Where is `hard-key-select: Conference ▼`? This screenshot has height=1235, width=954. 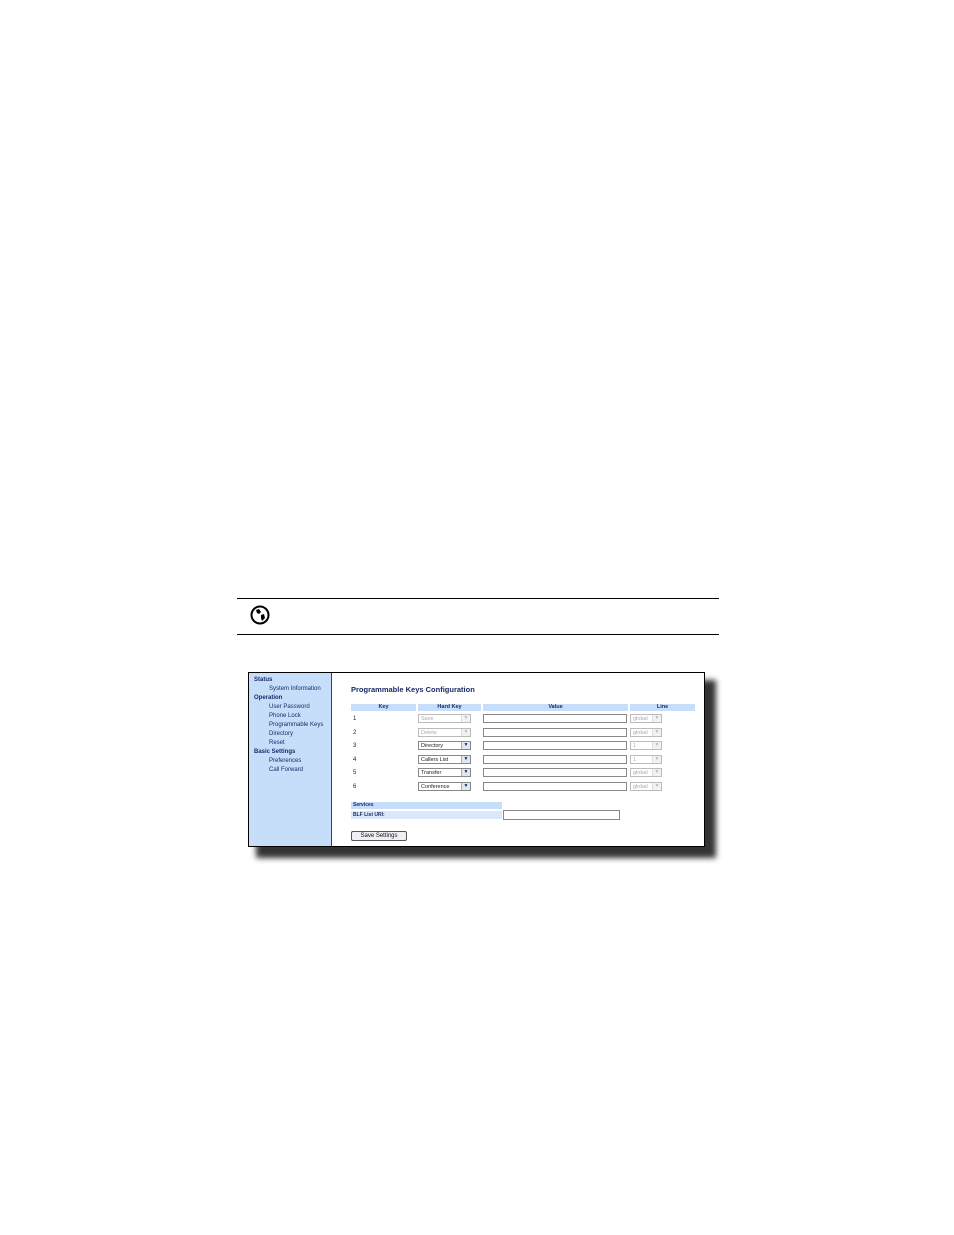 hard-key-select: Conference ▼ is located at coordinates (444, 786).